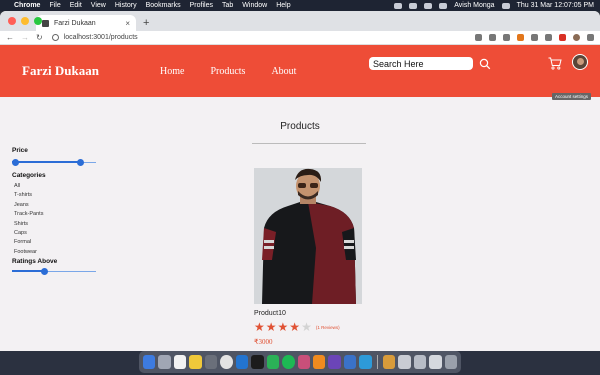 The width and height of the screenshot is (600, 375). What do you see at coordinates (492, 37) in the screenshot?
I see `share-icon` at bounding box center [492, 37].